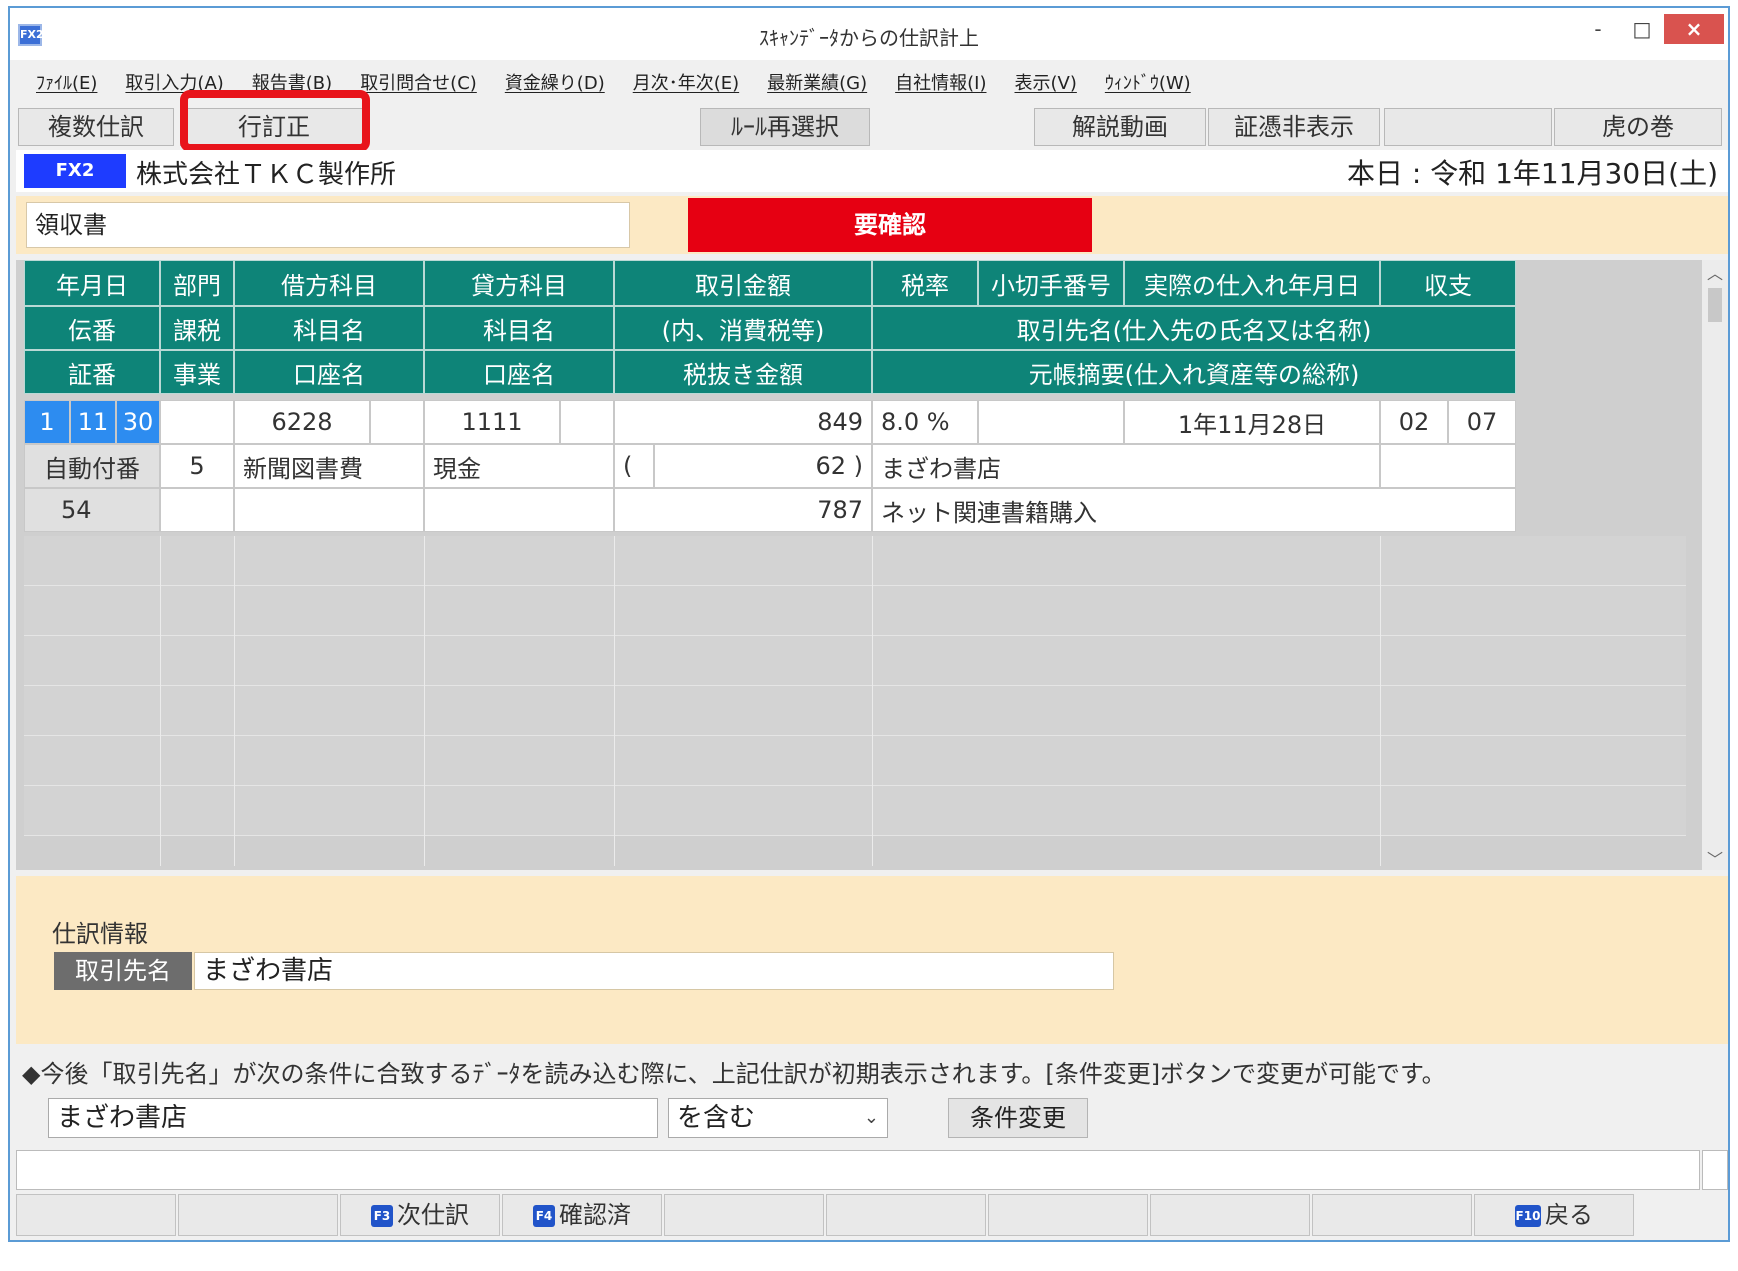 The height and width of the screenshot is (1271, 1738). I want to click on entry-income-code-2: 07, so click(1482, 422).